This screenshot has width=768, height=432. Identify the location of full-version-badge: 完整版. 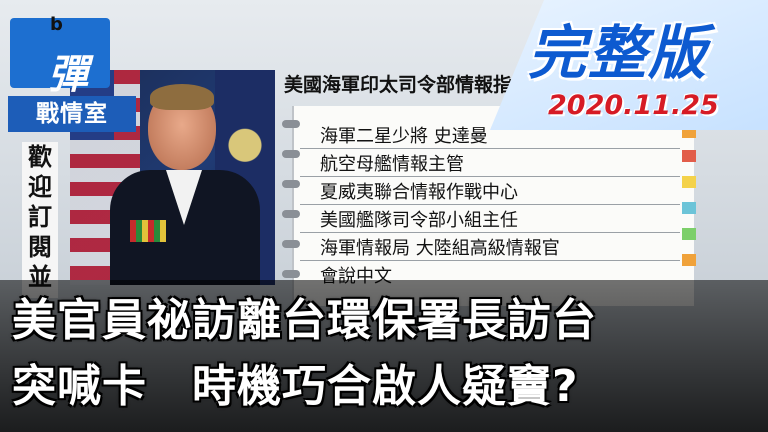
(618, 53).